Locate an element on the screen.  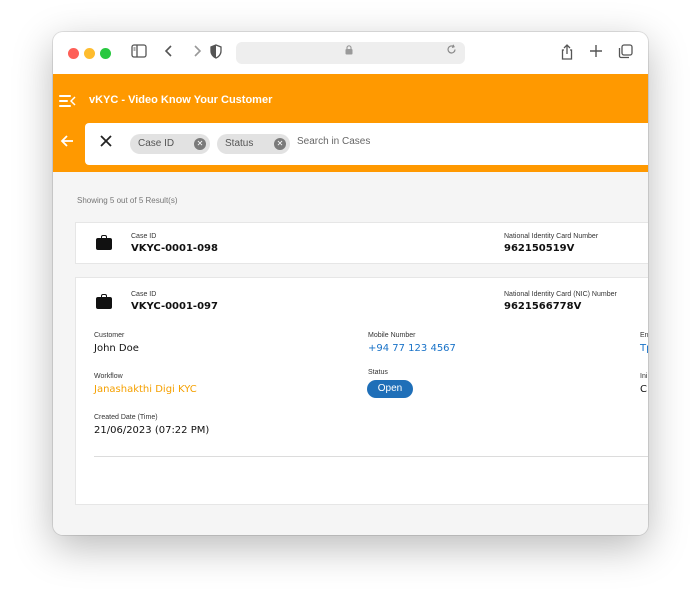
workflow-link: Janashakthi Digi KYC is located at coordinates (145, 389).